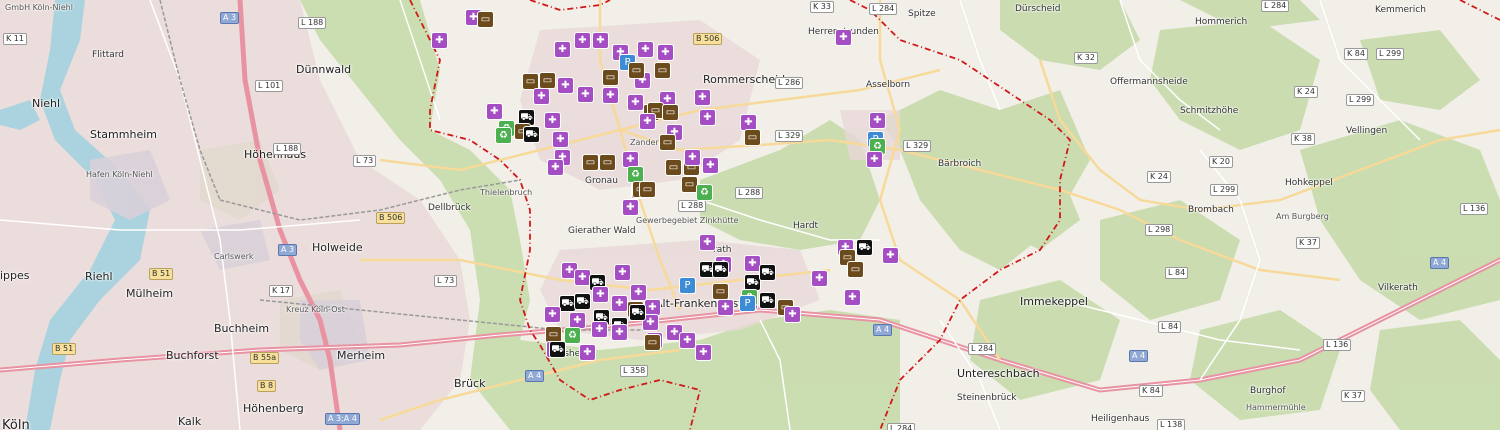 This screenshot has height=430, width=1500. I want to click on road-shield-b51-low: B 51, so click(64, 349).